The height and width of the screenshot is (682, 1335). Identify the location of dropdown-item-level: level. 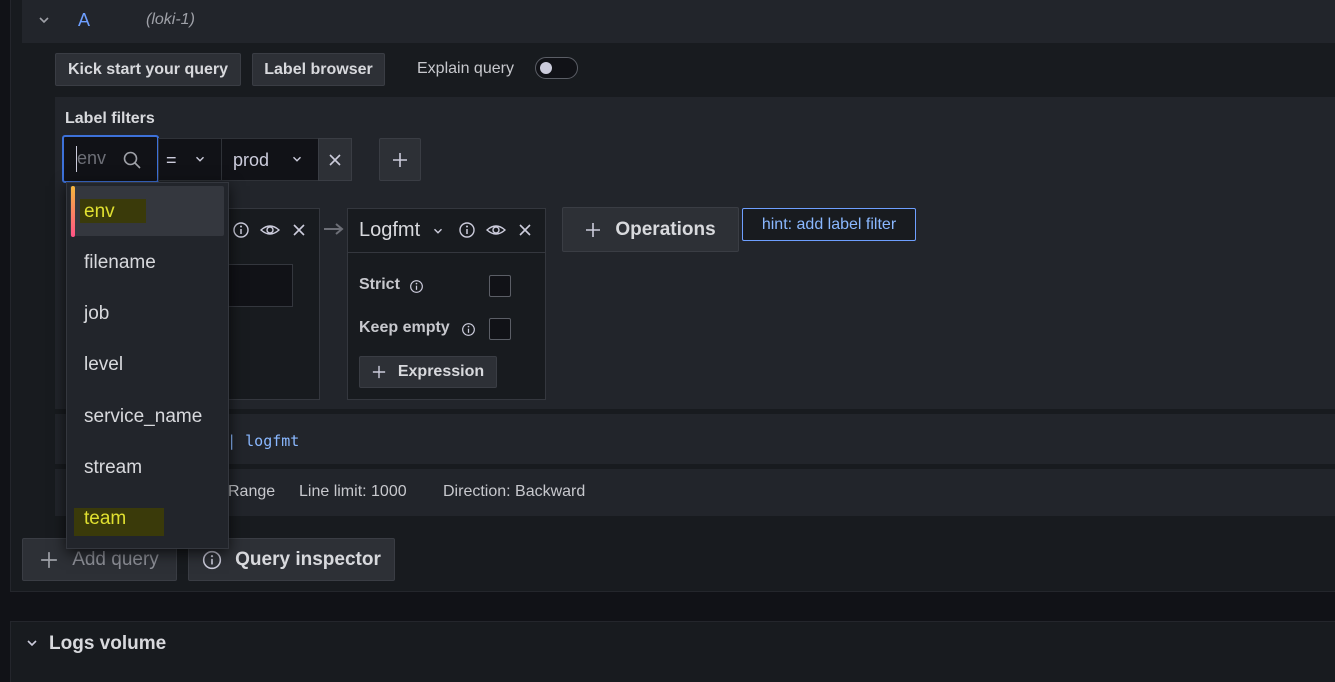
(103, 365).